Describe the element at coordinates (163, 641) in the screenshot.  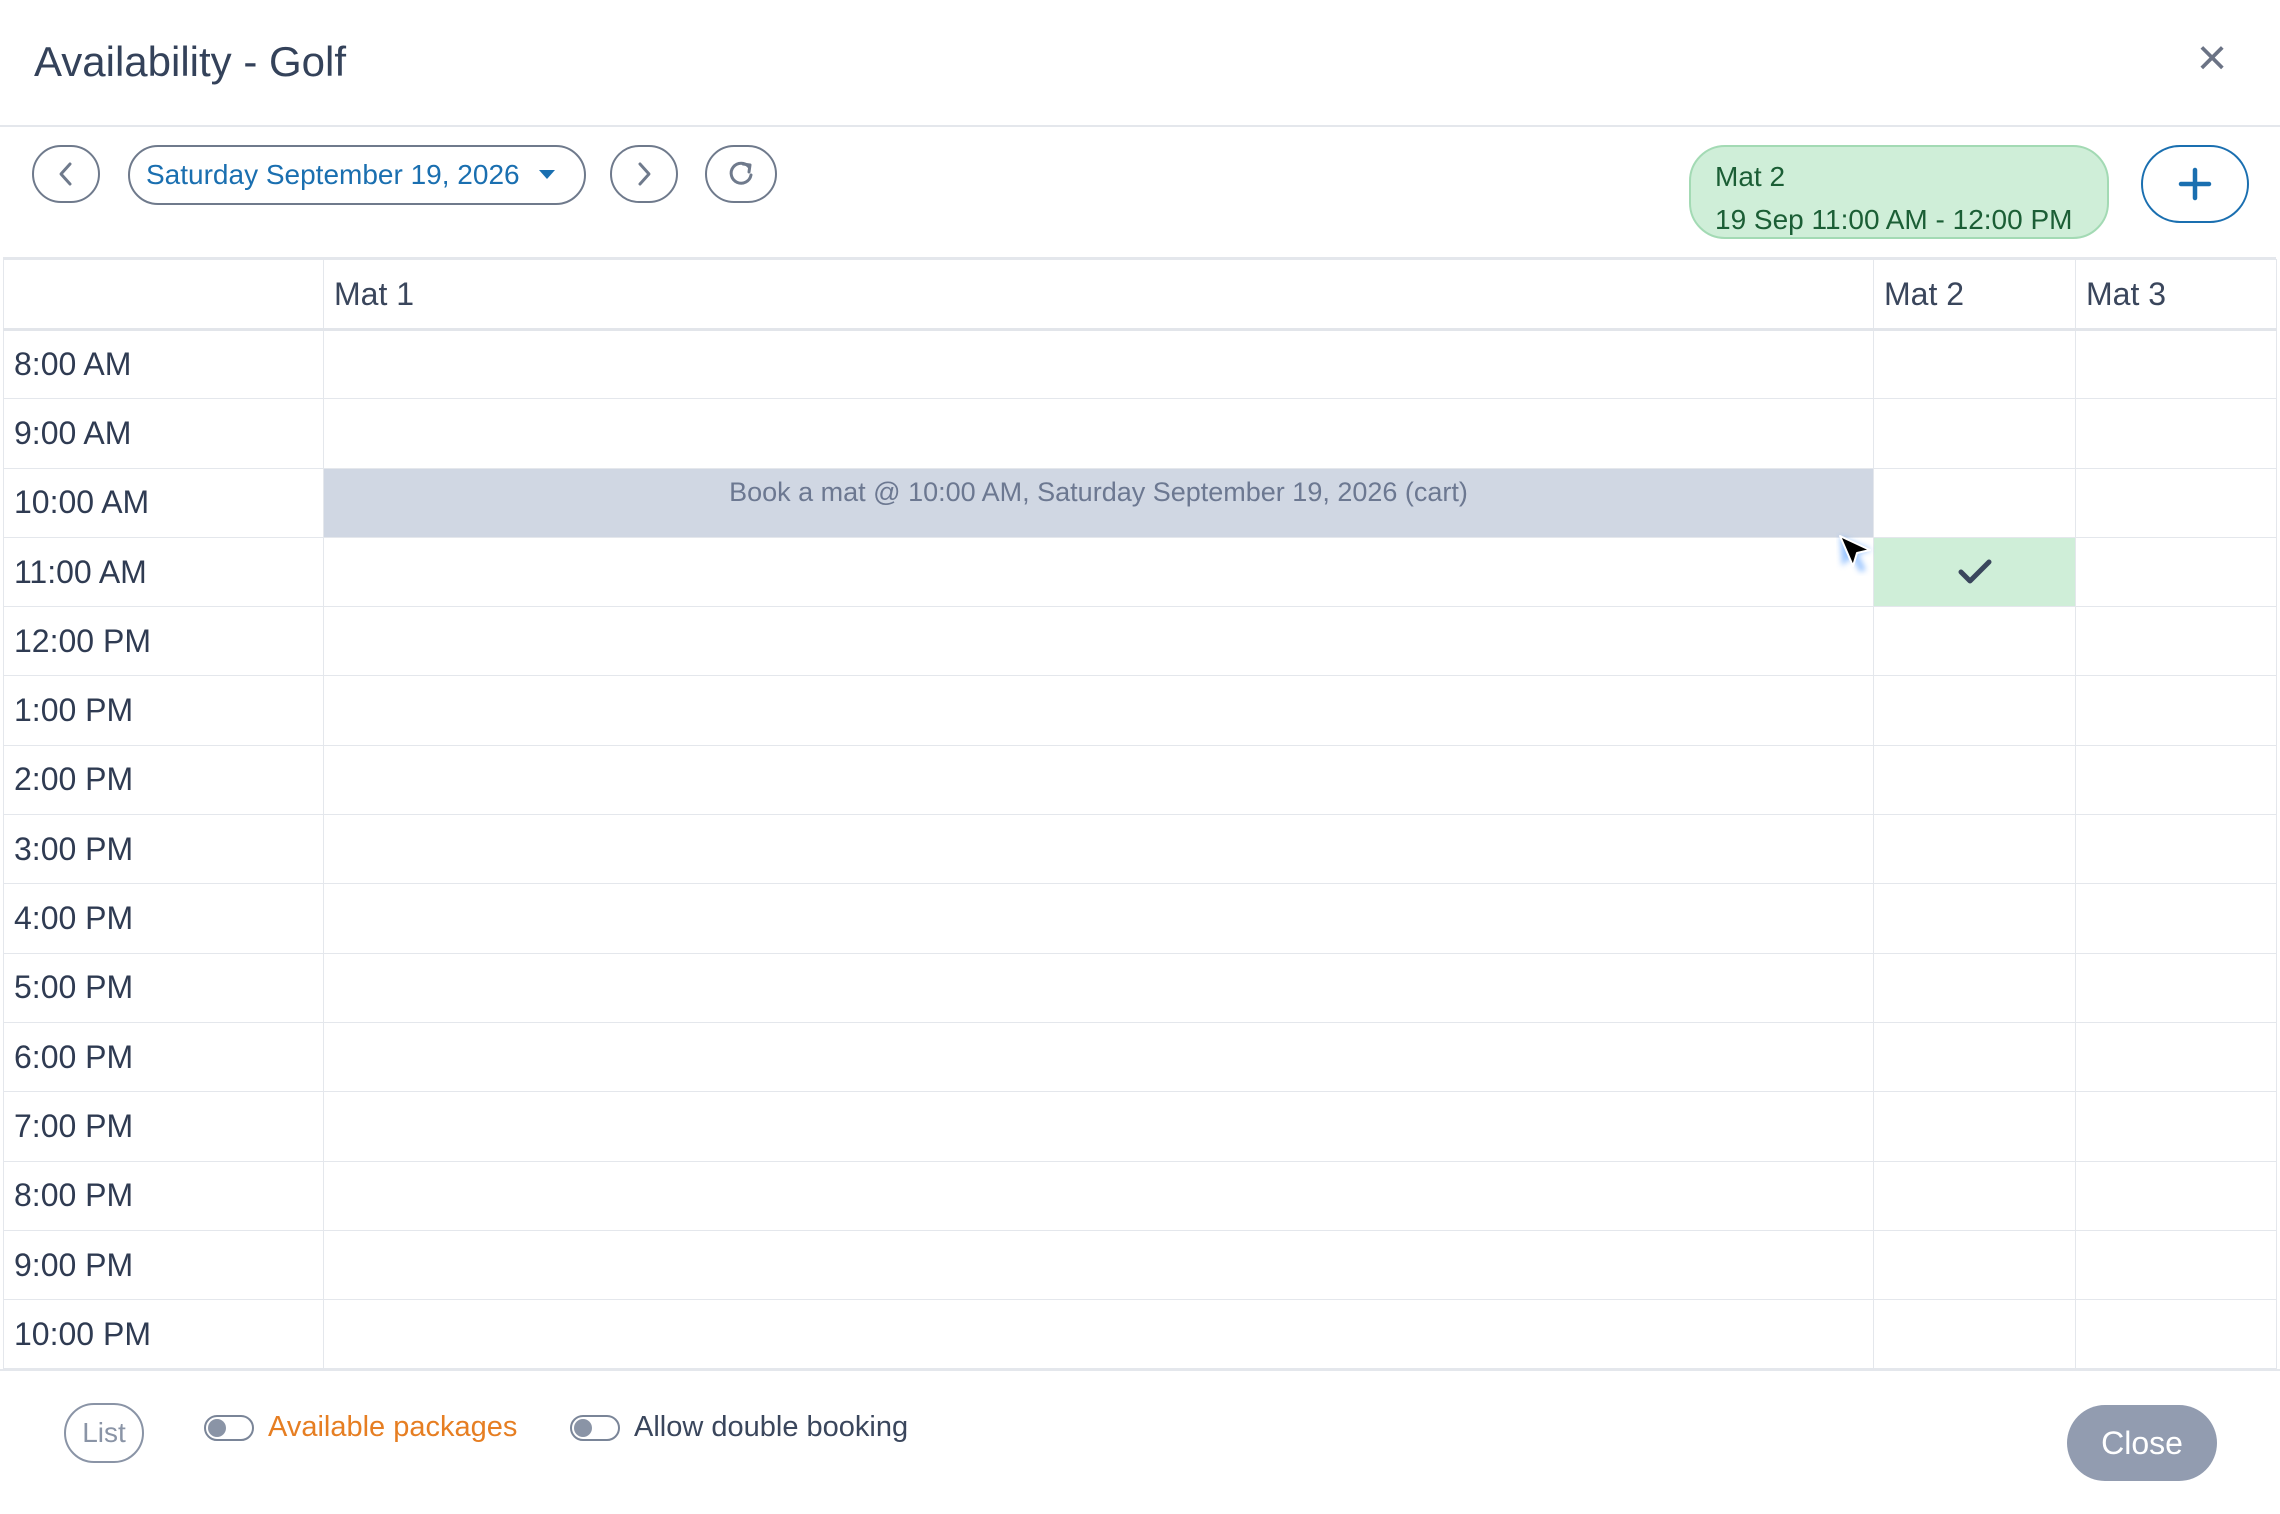
I see `row-time: 12:00 PM` at that location.